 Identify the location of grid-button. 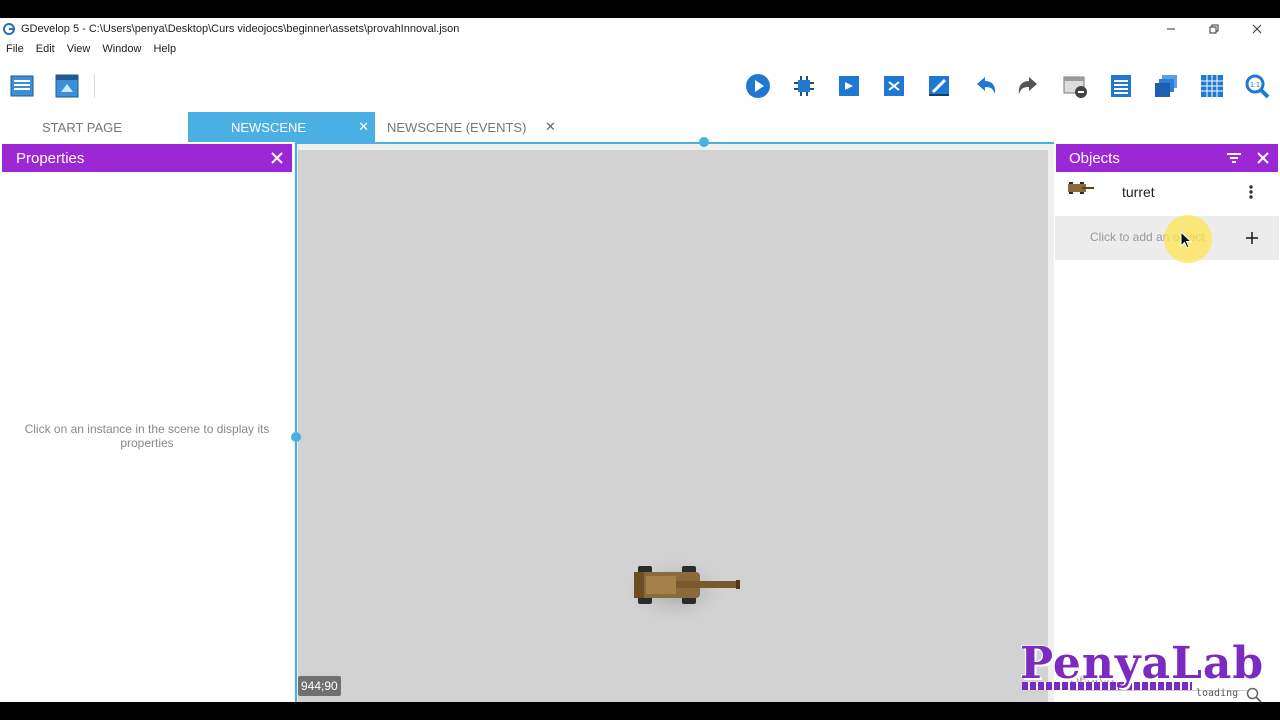
(1212, 86).